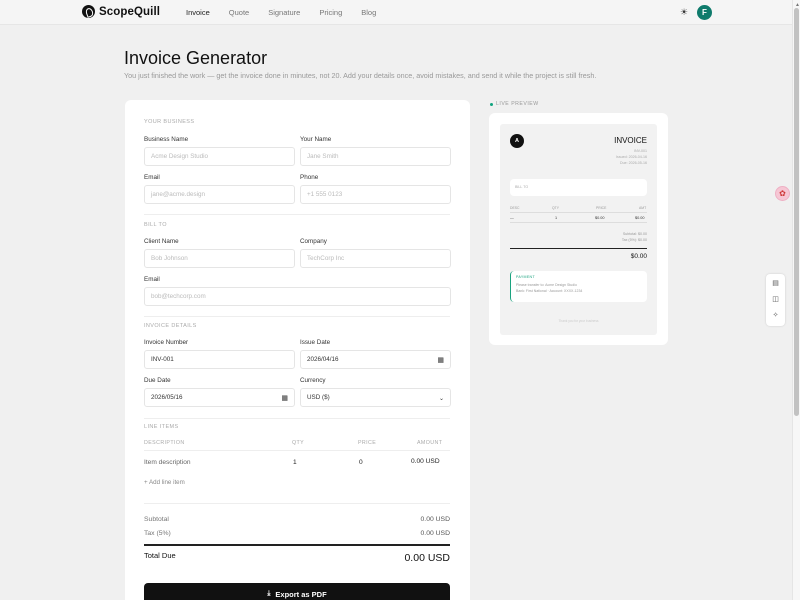  I want to click on preview-bill-to: BILL TO, so click(578, 187).